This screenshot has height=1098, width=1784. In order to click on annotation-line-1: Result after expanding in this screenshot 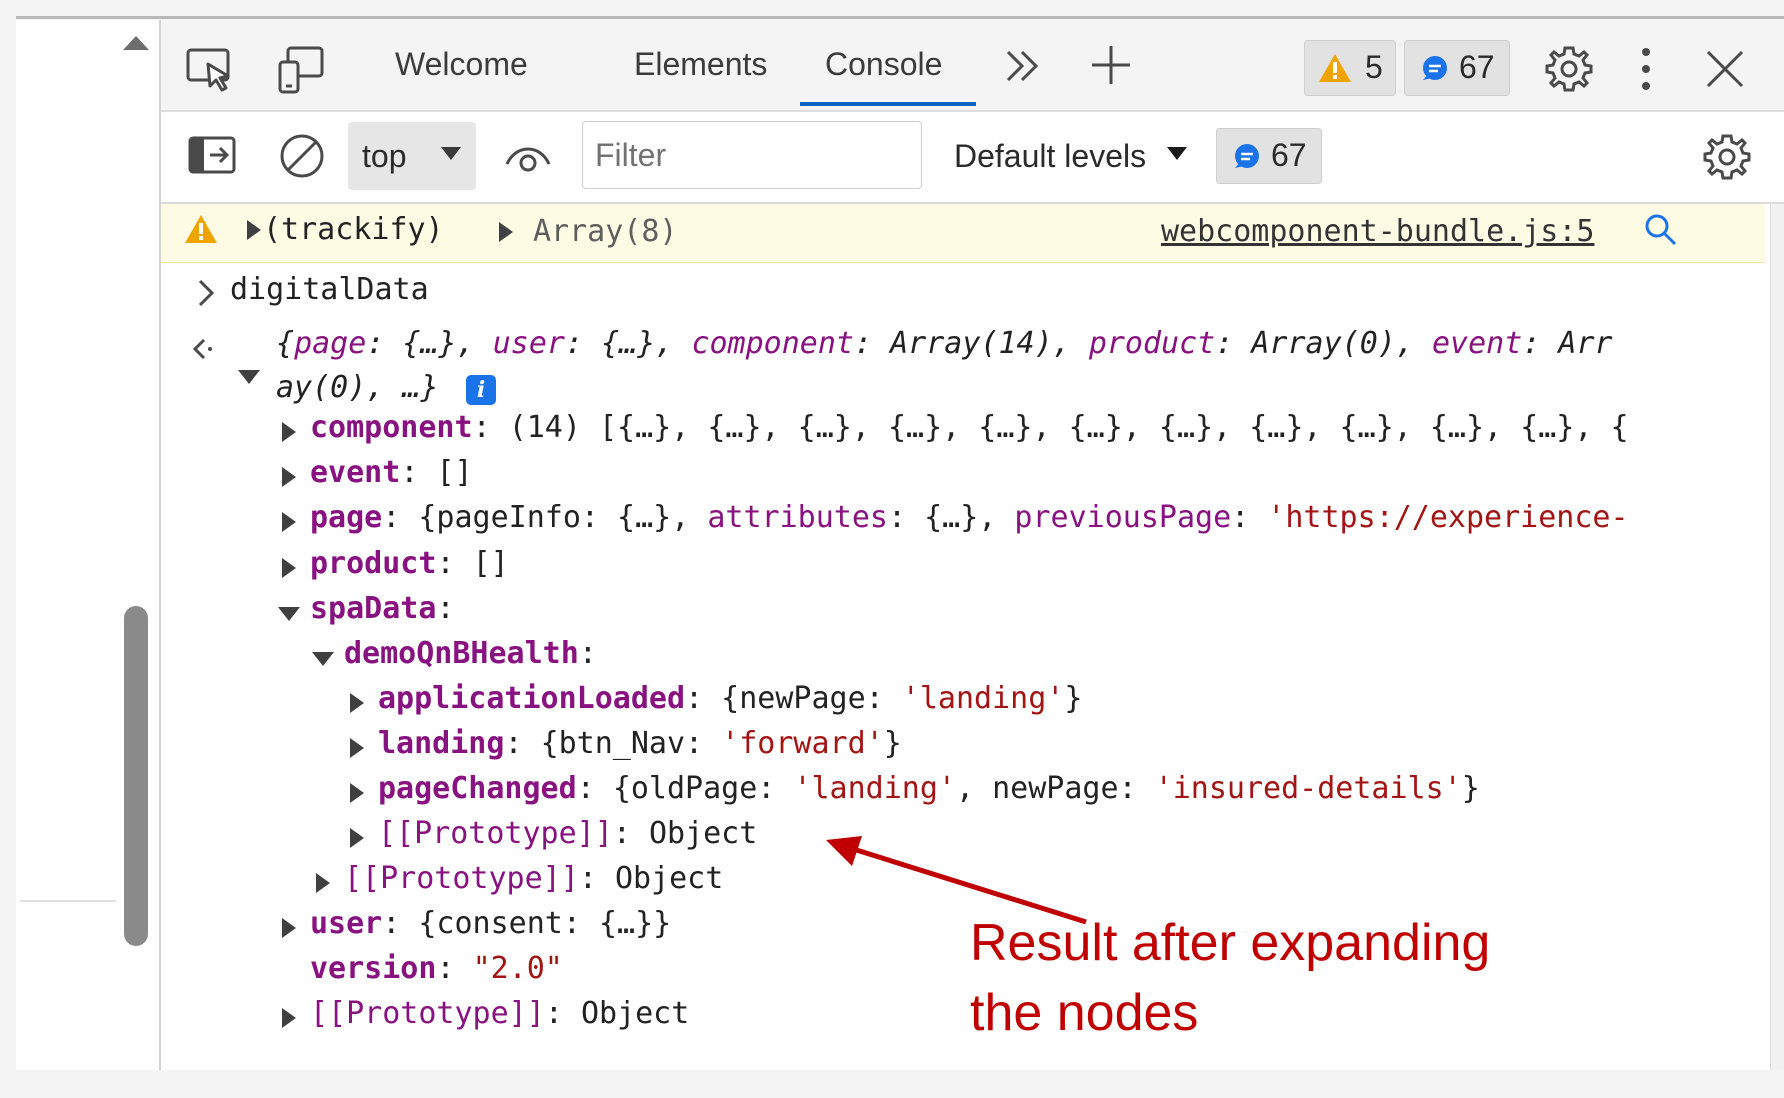, I will do `click(1230, 943)`.